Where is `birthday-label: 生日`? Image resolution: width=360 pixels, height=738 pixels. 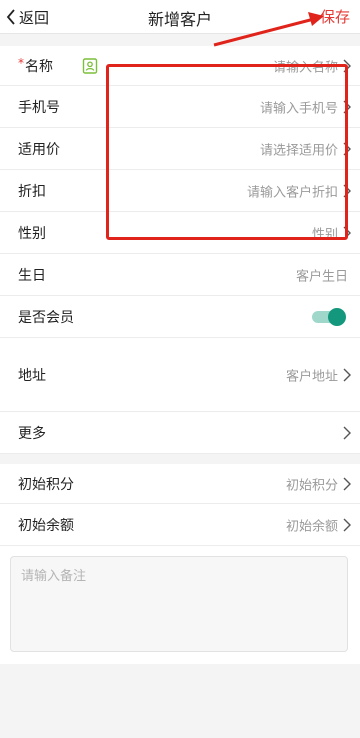 birthday-label: 生日 is located at coordinates (32, 275).